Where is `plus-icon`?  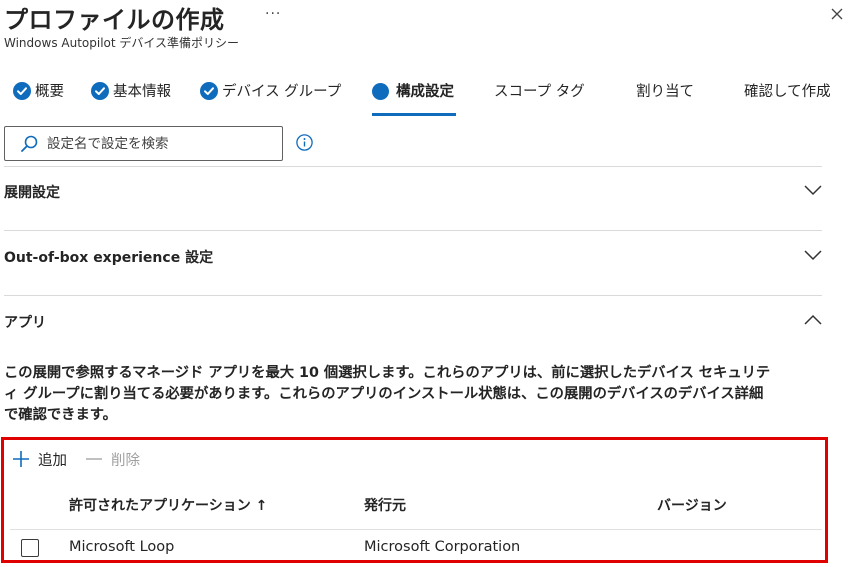 plus-icon is located at coordinates (21, 459).